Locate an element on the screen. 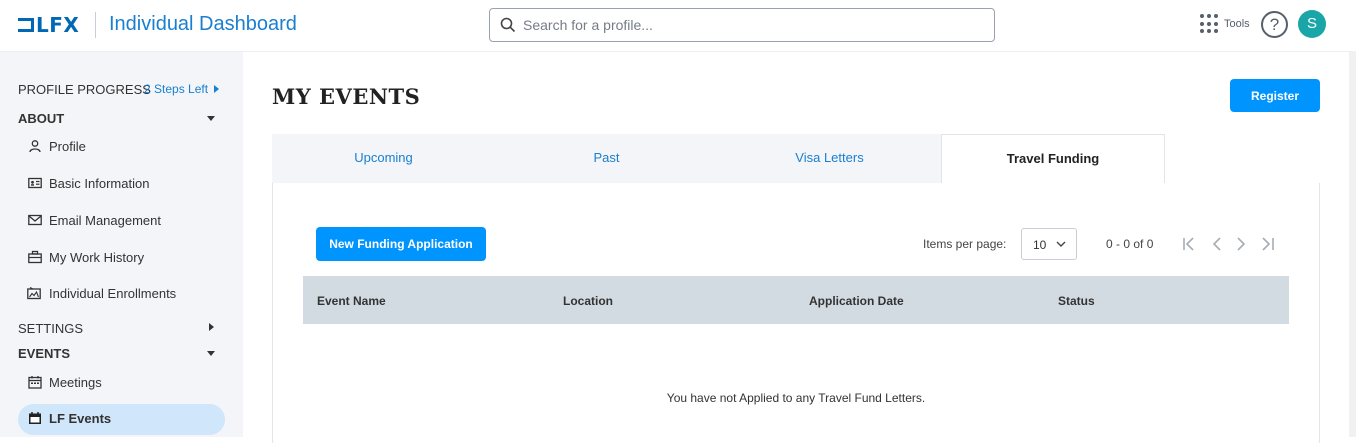 This screenshot has width=1356, height=443. user-avatar: S is located at coordinates (1312, 24).